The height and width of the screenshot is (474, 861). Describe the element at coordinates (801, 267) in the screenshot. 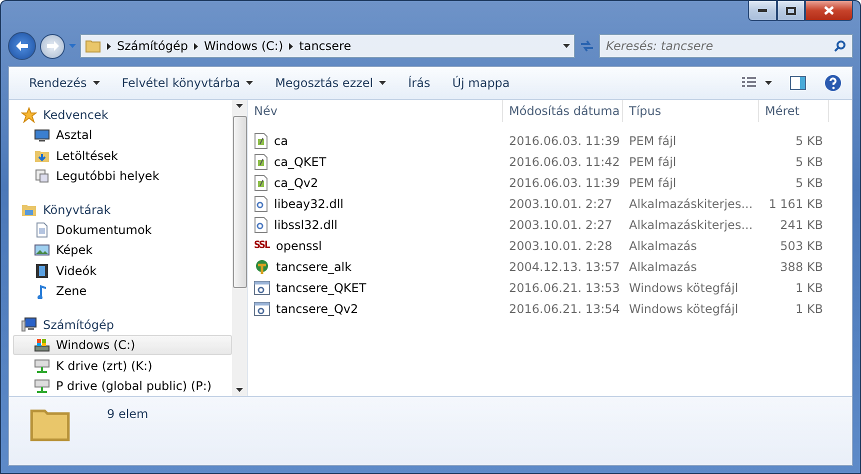

I see `size-cell-text: 388 KB` at that location.